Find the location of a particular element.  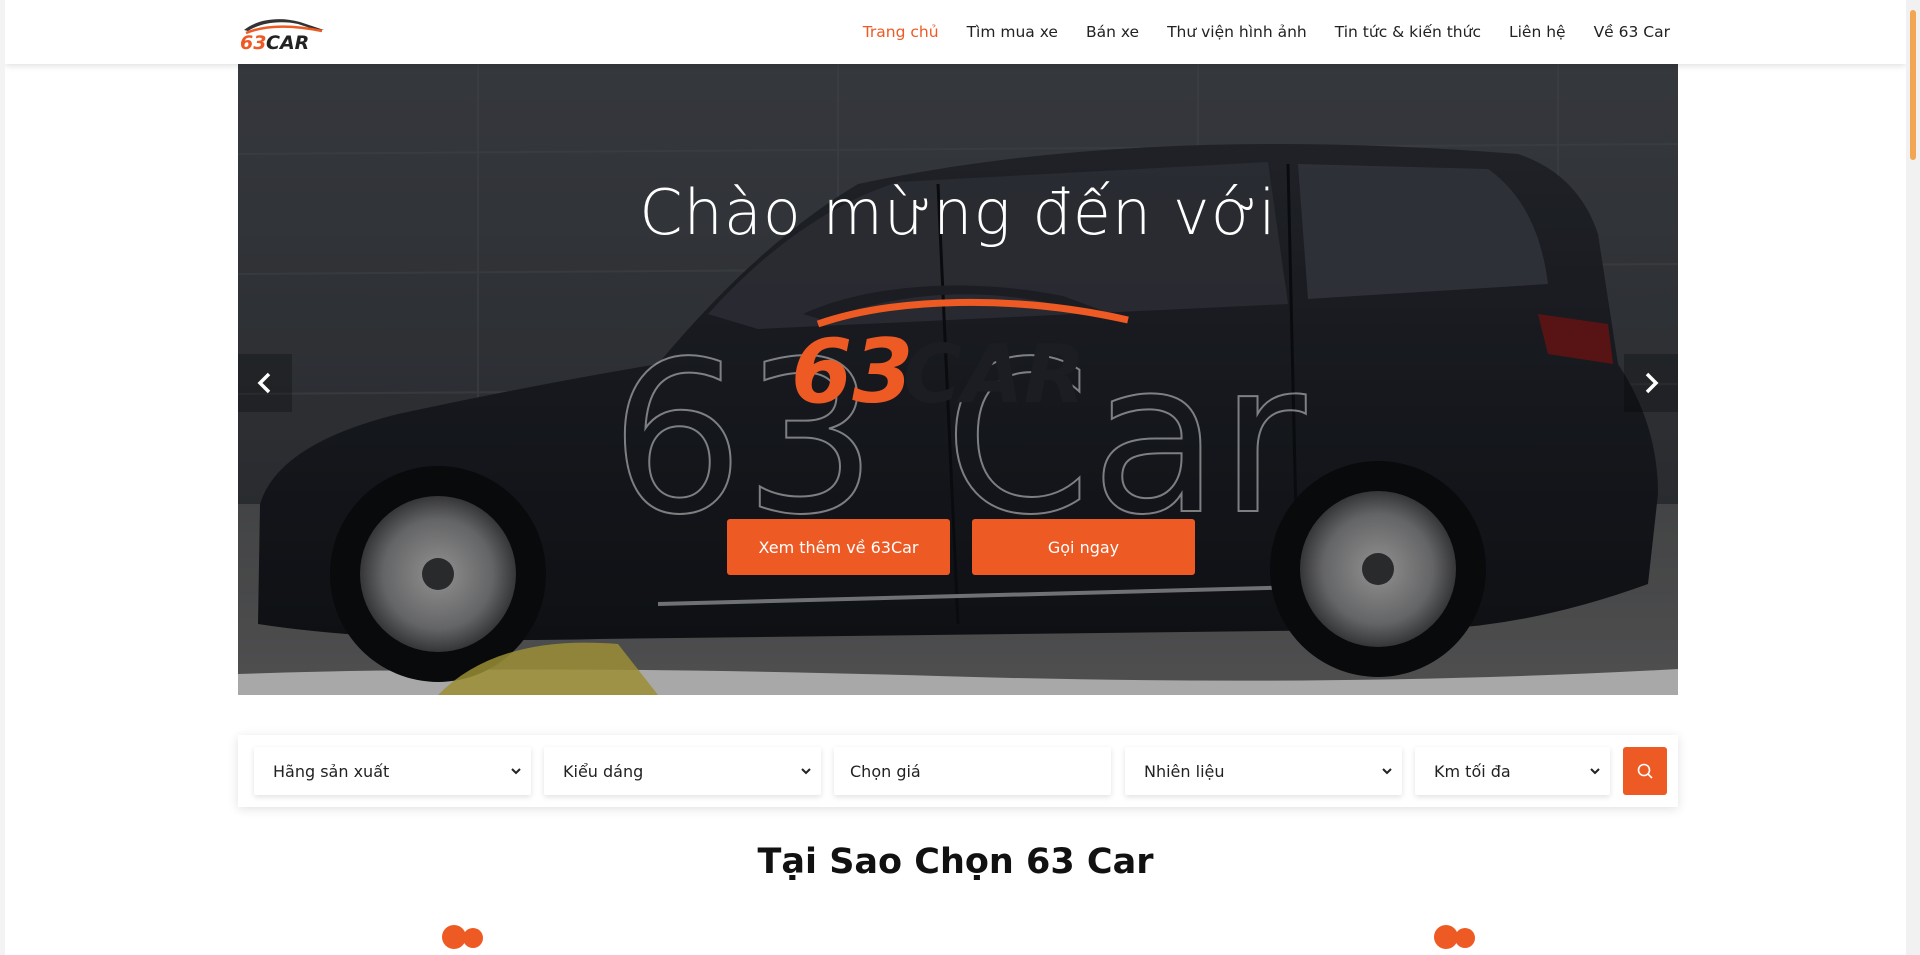

slider-prev-button is located at coordinates (265, 383).